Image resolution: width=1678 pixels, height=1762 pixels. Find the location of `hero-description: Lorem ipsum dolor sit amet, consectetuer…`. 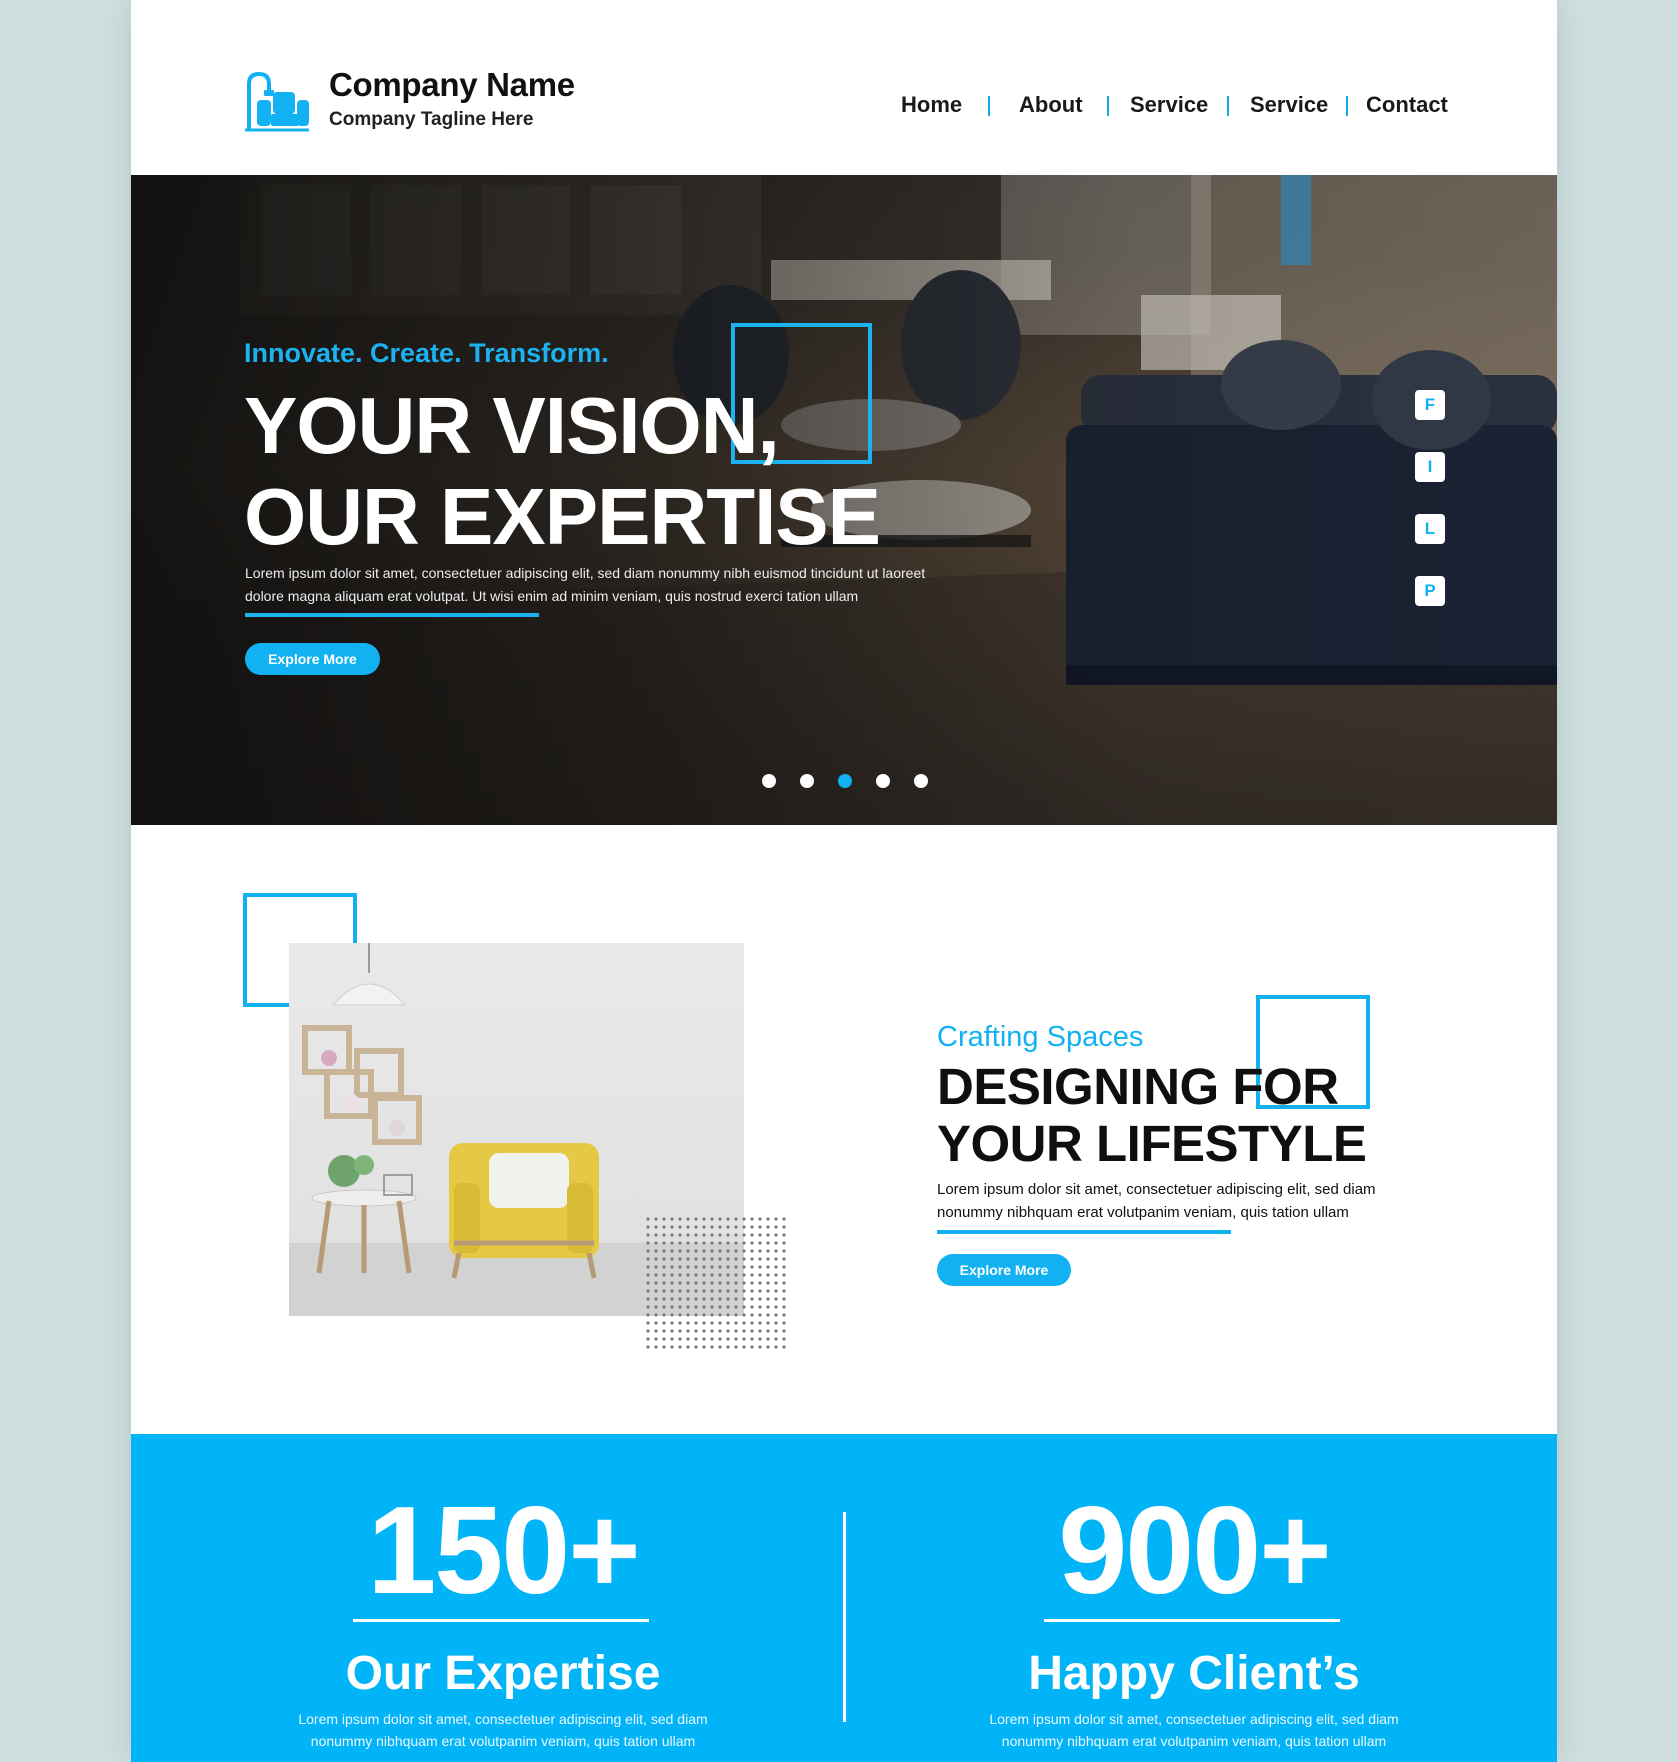

hero-description: Lorem ipsum dolor sit amet, consectetuer… is located at coordinates (635, 585).